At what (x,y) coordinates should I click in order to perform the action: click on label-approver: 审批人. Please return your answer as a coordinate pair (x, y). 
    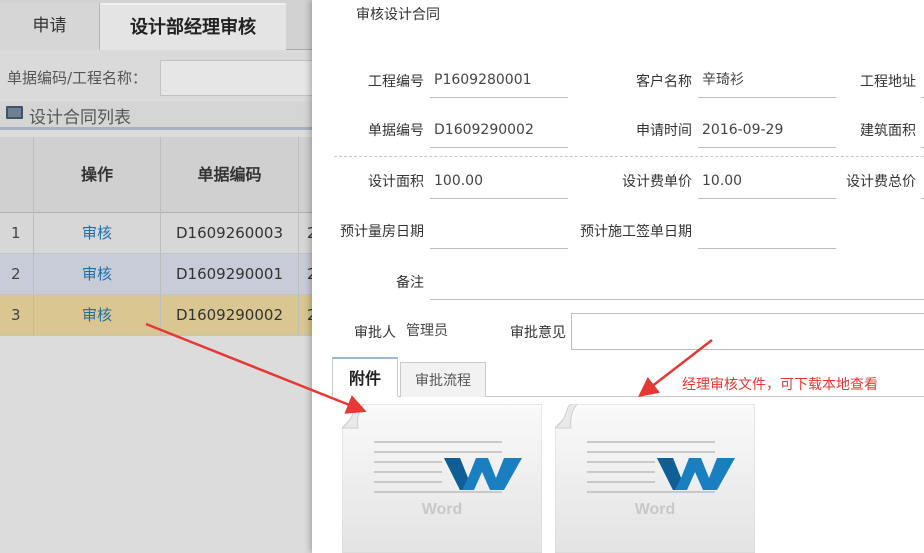
    Looking at the image, I should click on (375, 333).